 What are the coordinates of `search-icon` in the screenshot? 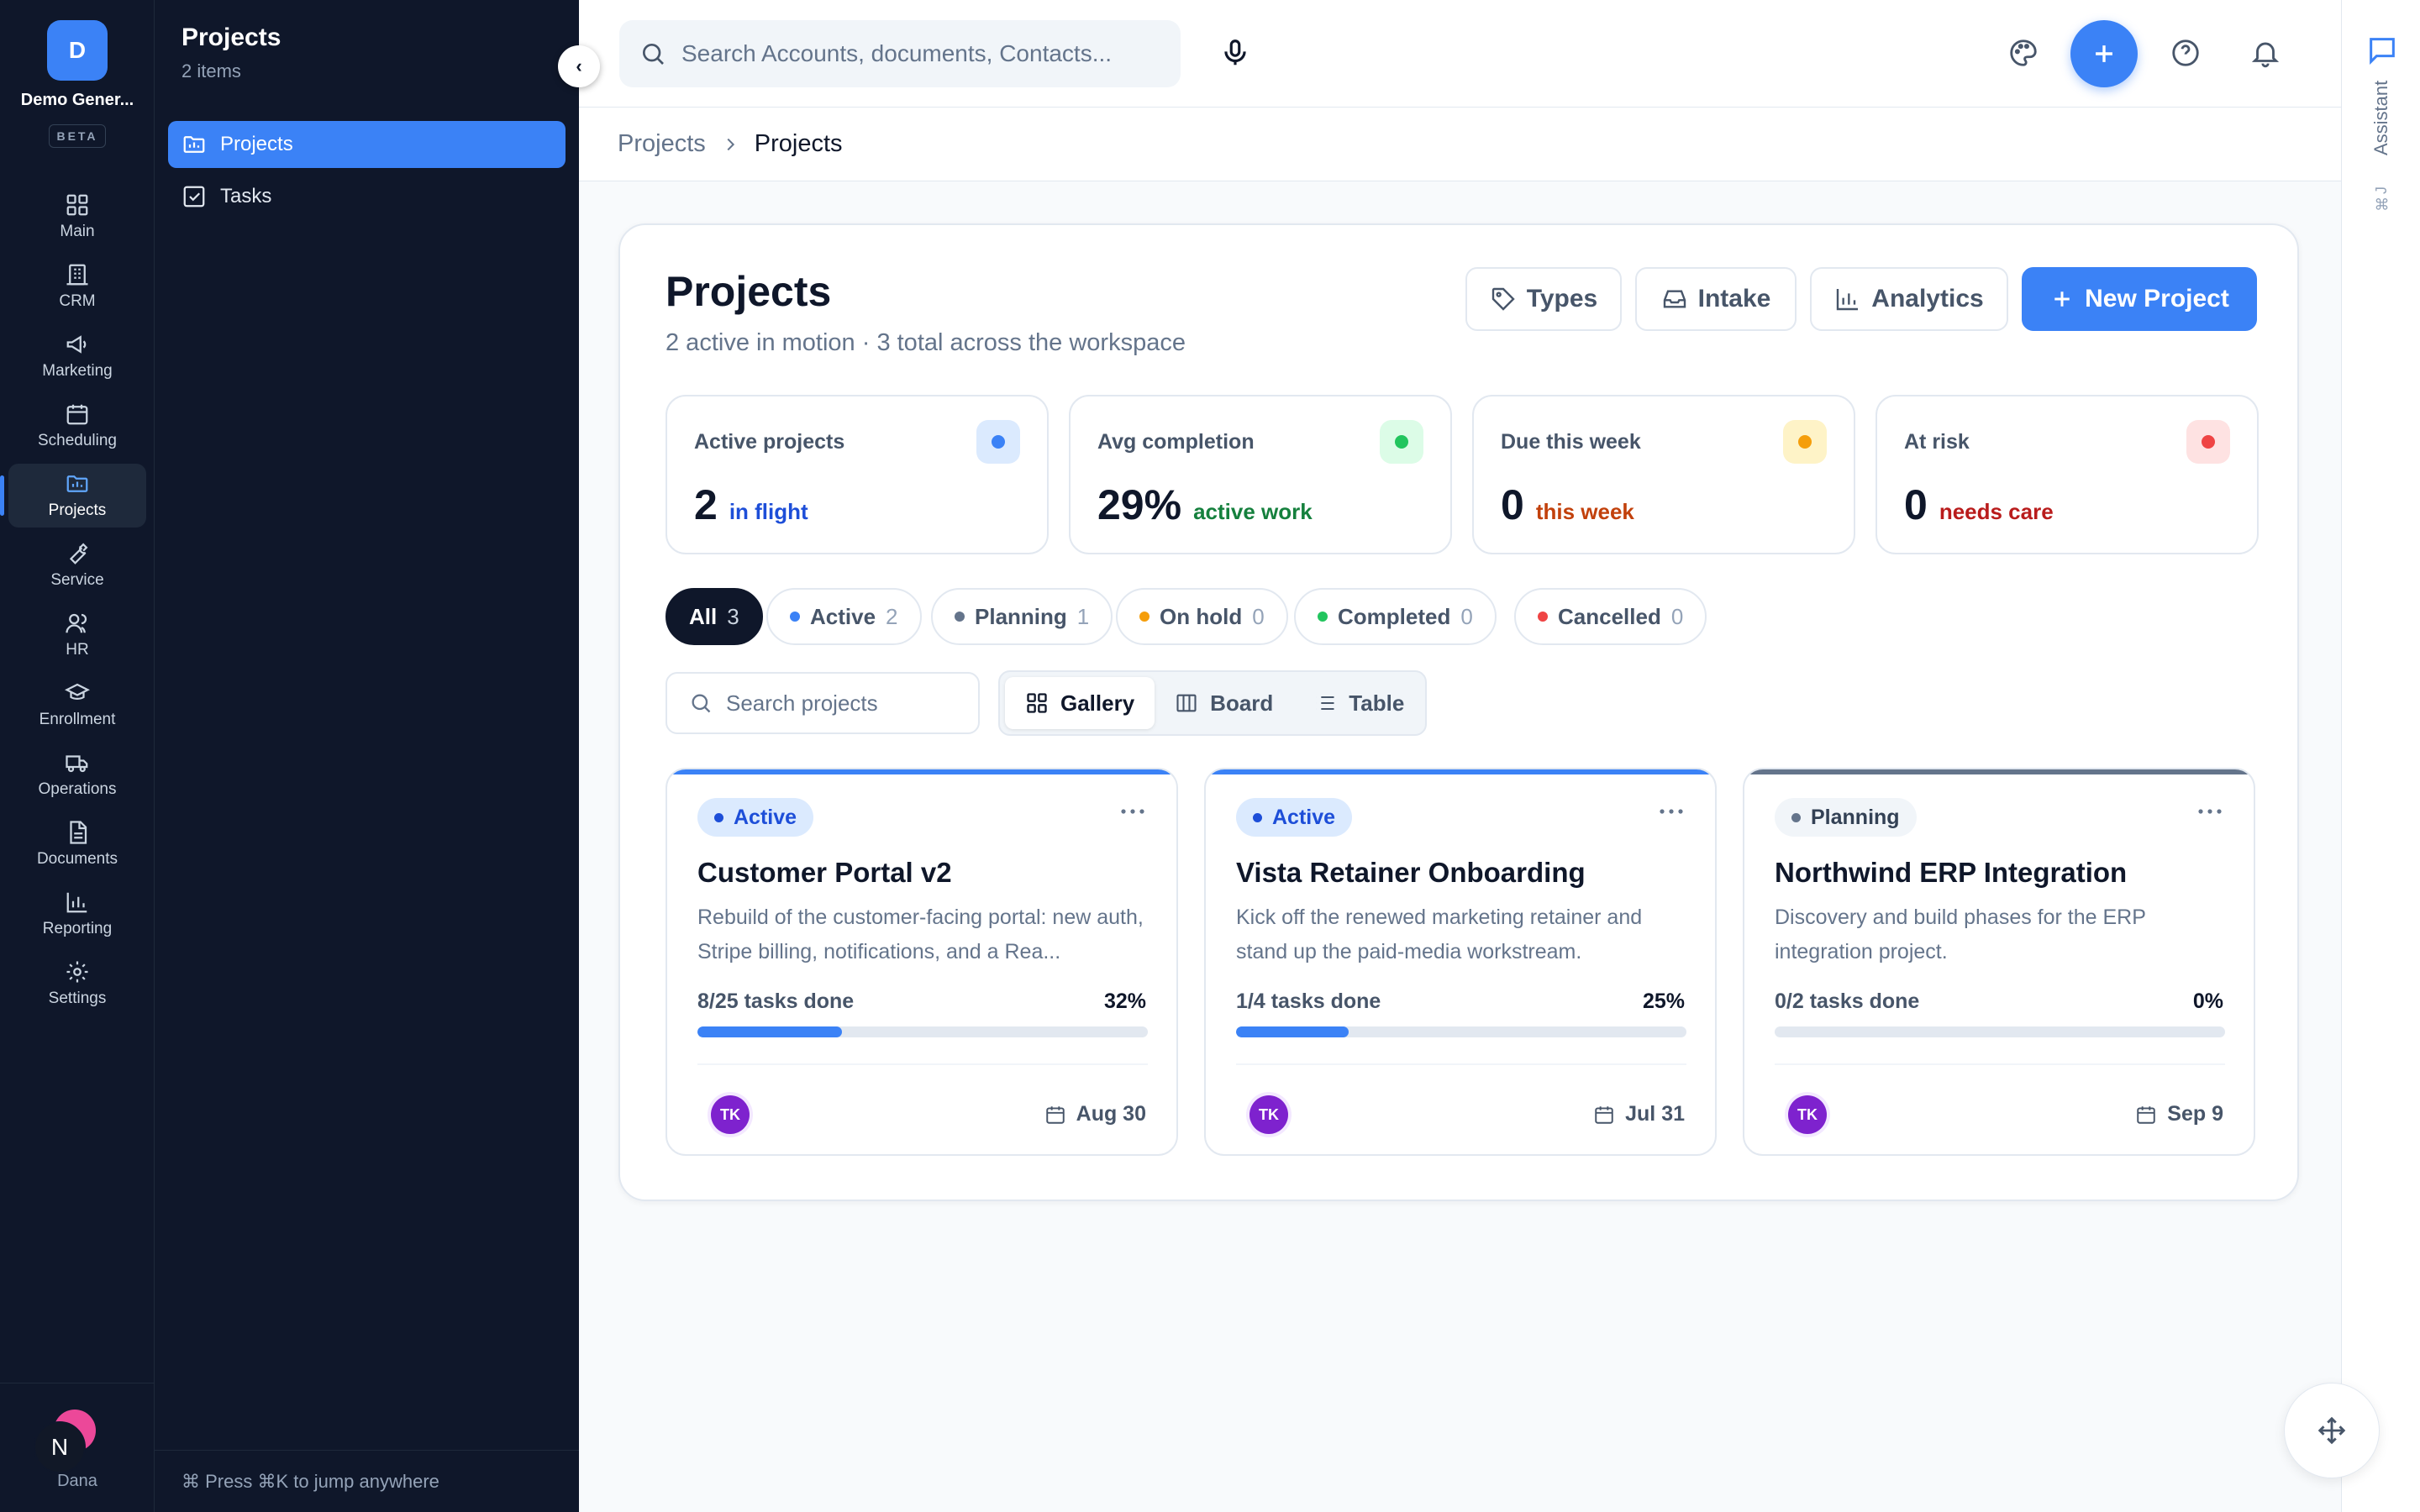 It's located at (653, 54).